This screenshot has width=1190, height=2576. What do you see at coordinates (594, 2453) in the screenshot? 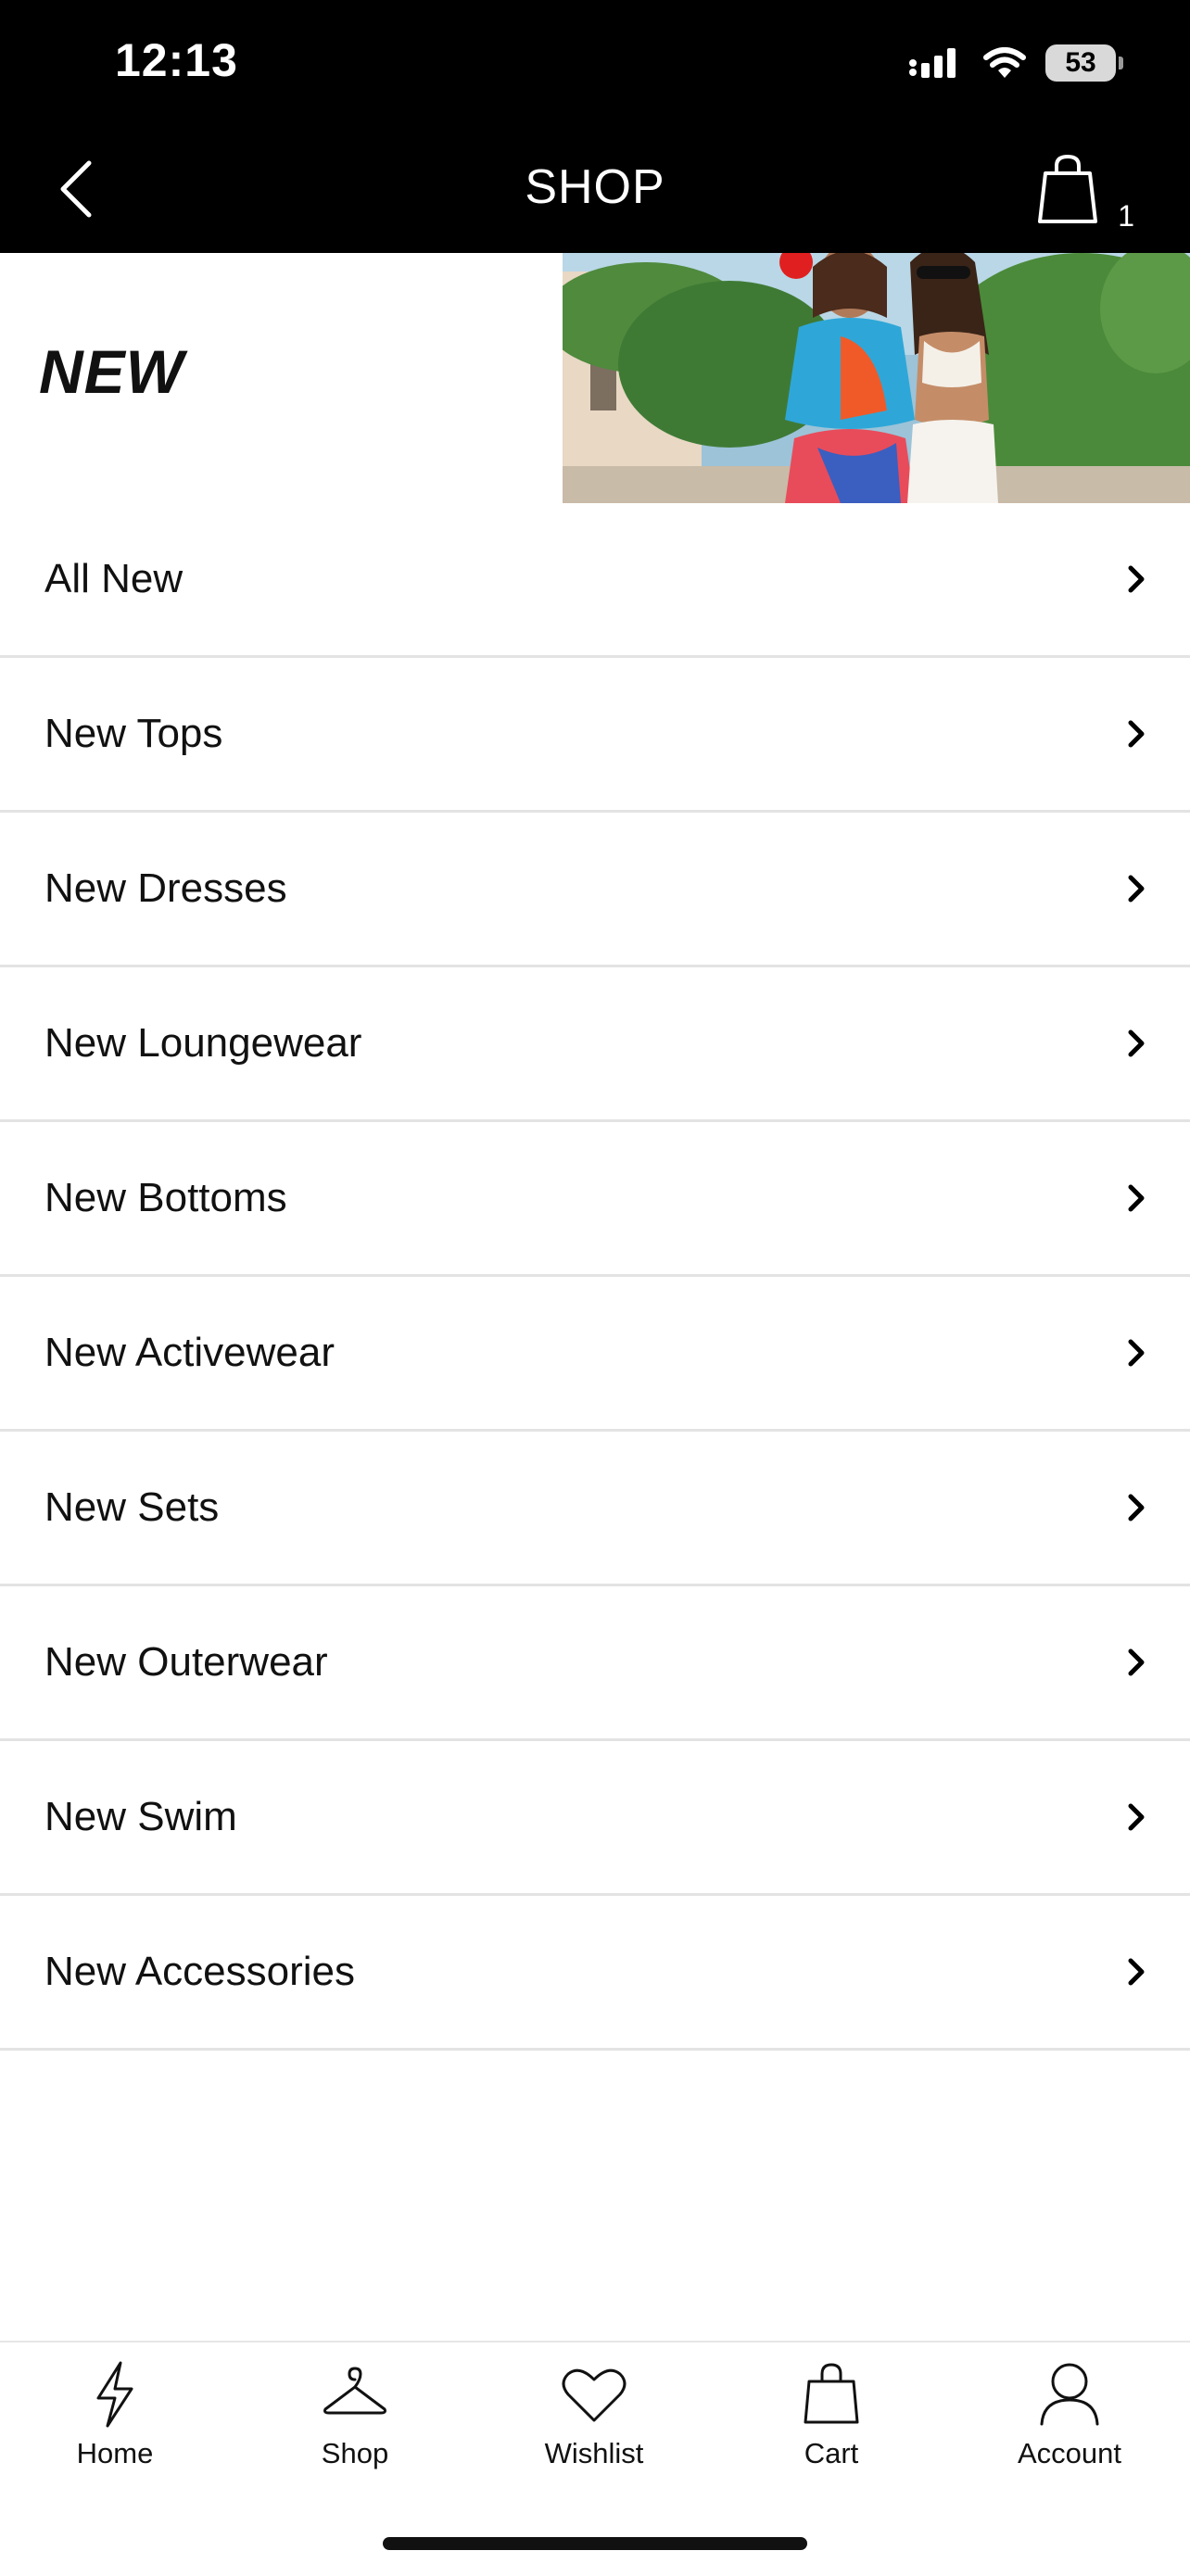
I see `tab-label: Wishlist` at bounding box center [594, 2453].